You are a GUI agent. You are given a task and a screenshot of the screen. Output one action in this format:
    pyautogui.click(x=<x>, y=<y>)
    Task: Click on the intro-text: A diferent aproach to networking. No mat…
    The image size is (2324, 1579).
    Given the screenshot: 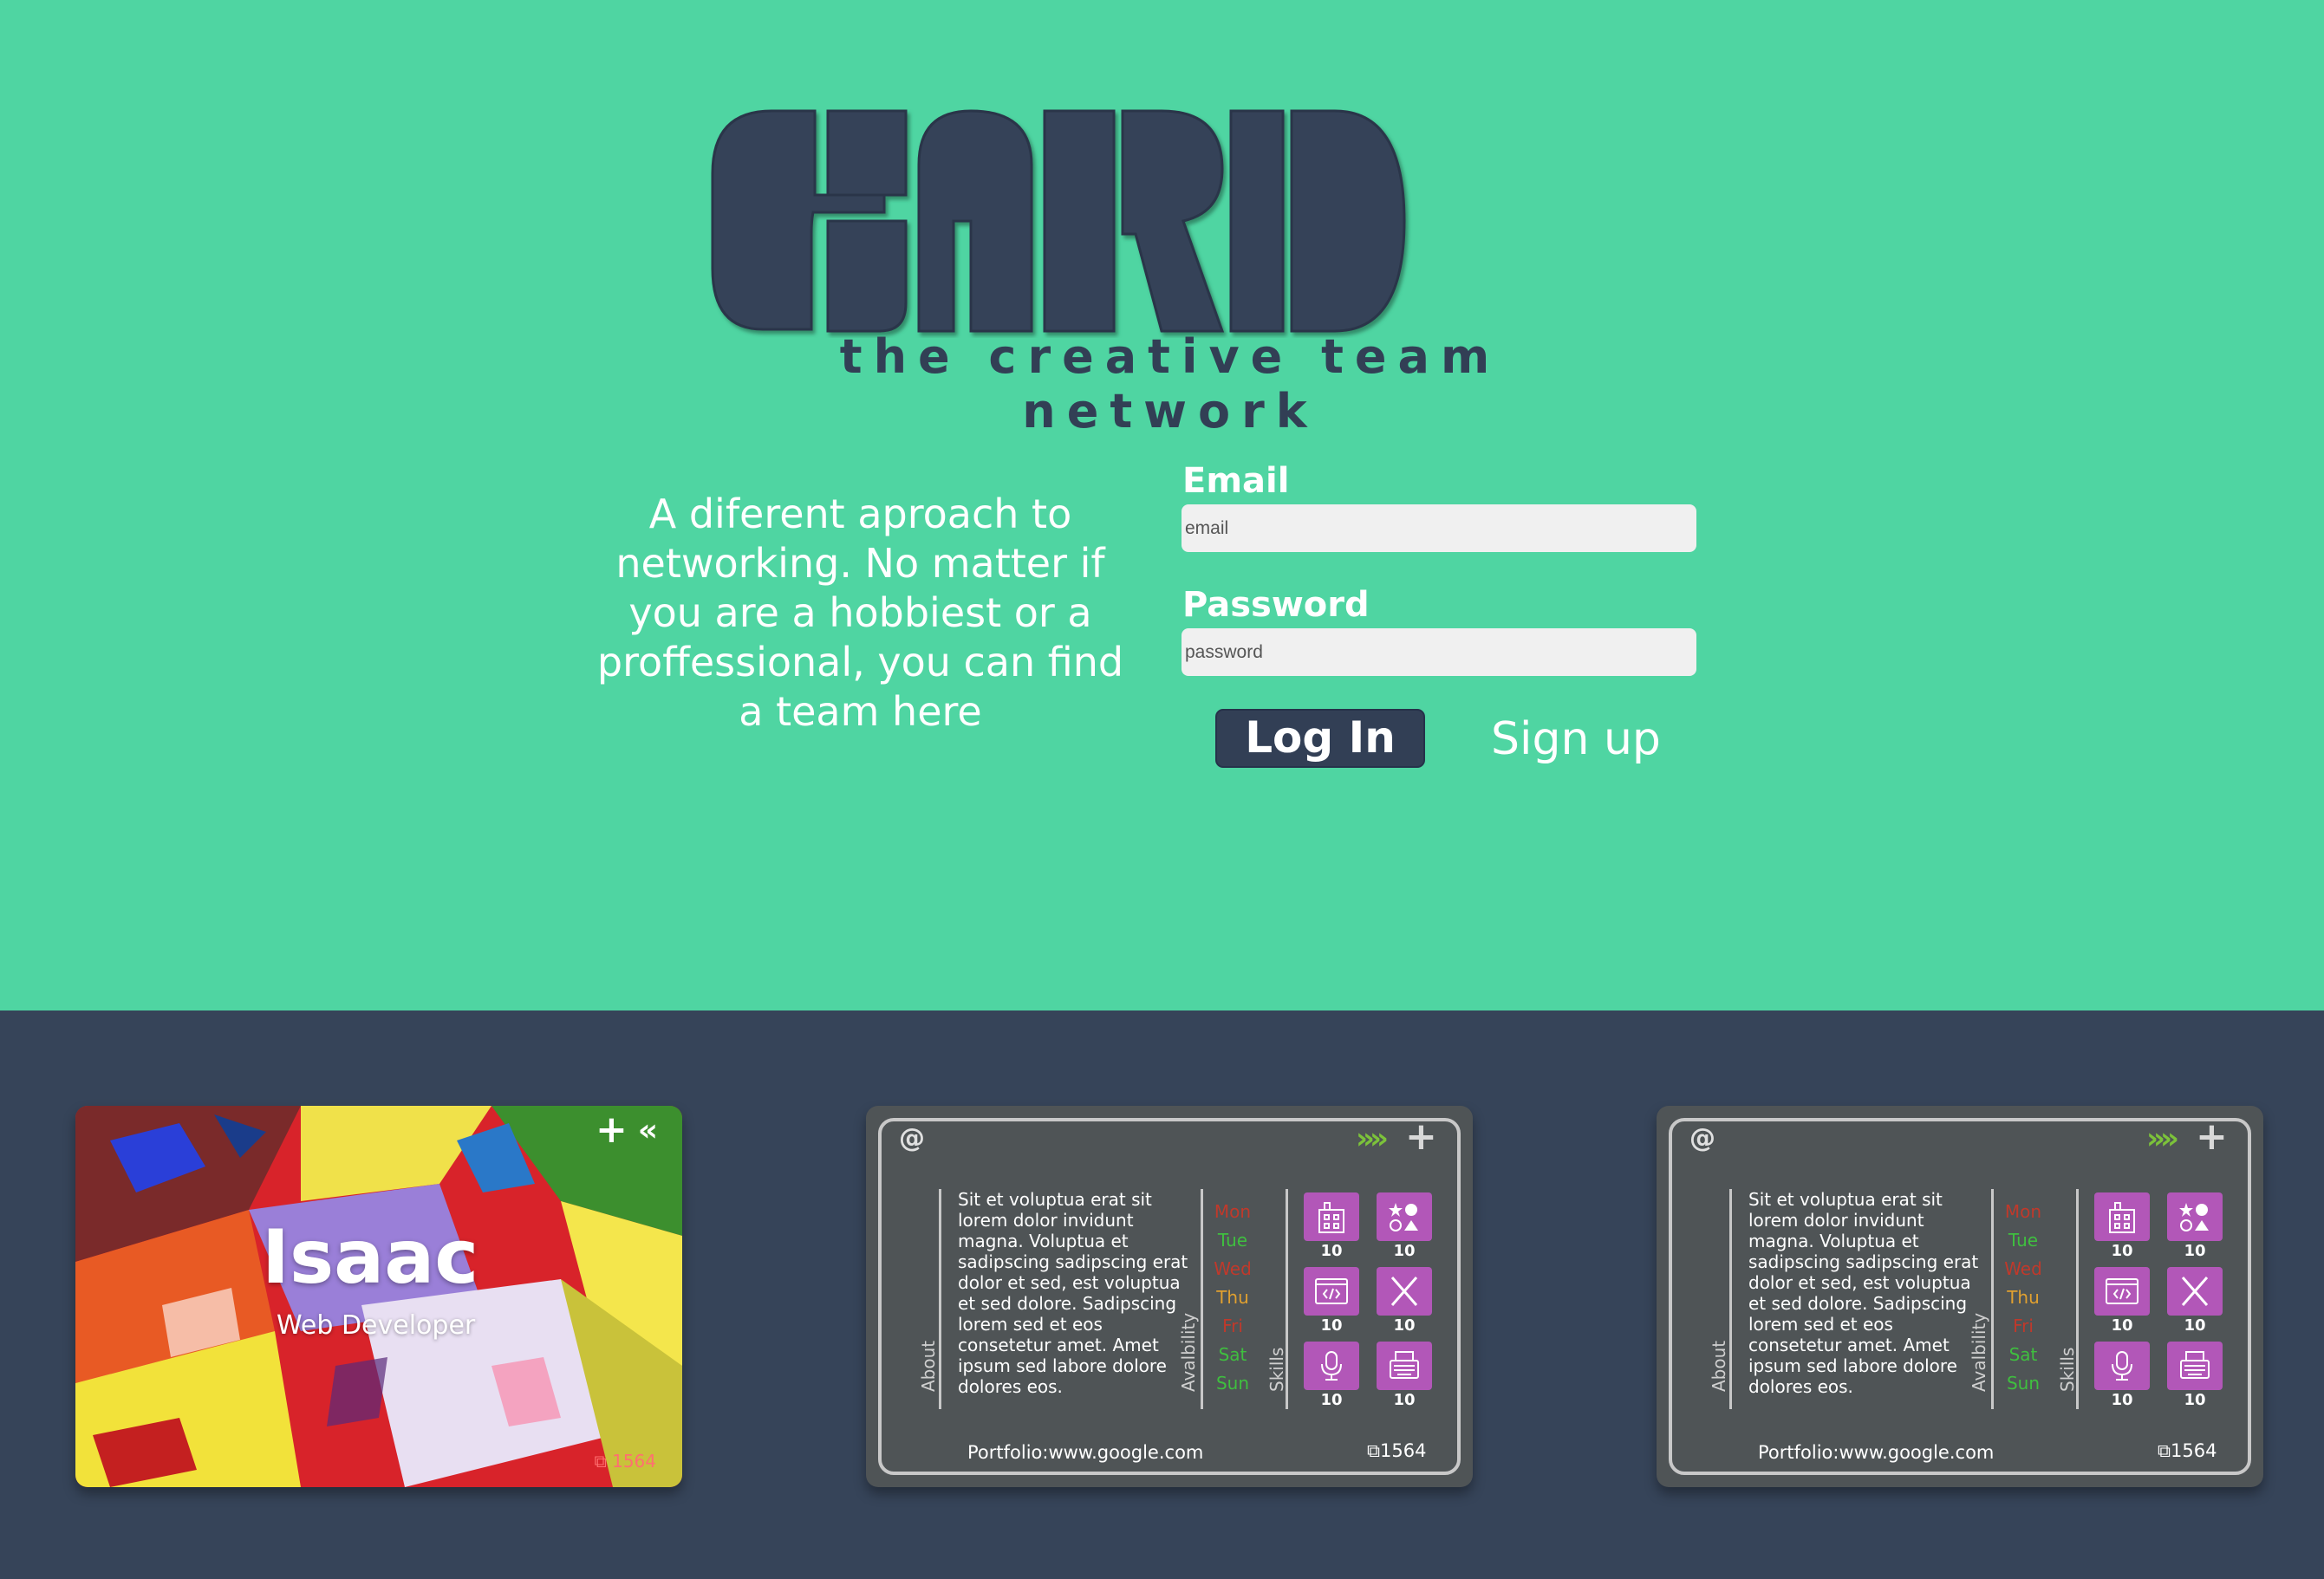 What is the action you would take?
    pyautogui.click(x=860, y=613)
    